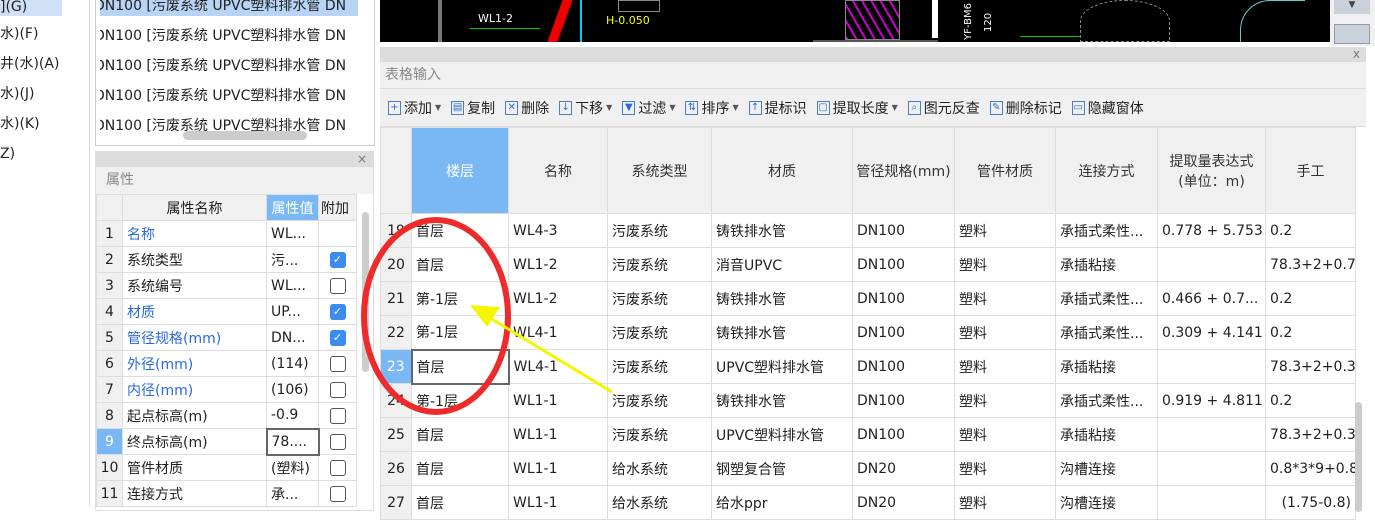 This screenshot has width=1375, height=520. I want to click on property-value: (106), so click(292, 389).